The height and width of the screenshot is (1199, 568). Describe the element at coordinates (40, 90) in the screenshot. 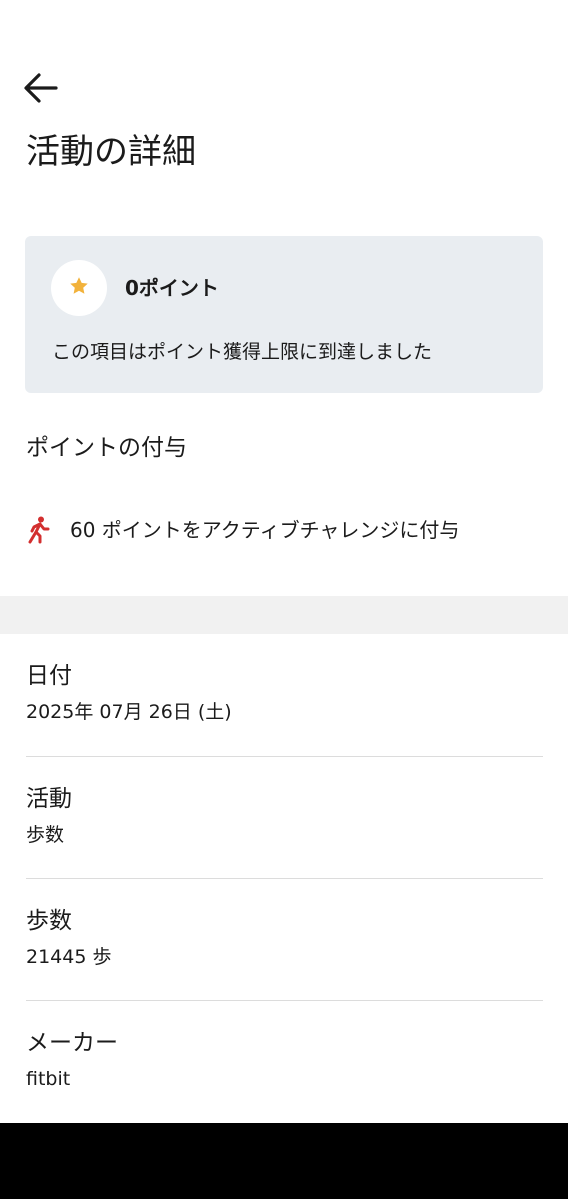

I see `arrow-left-icon` at that location.